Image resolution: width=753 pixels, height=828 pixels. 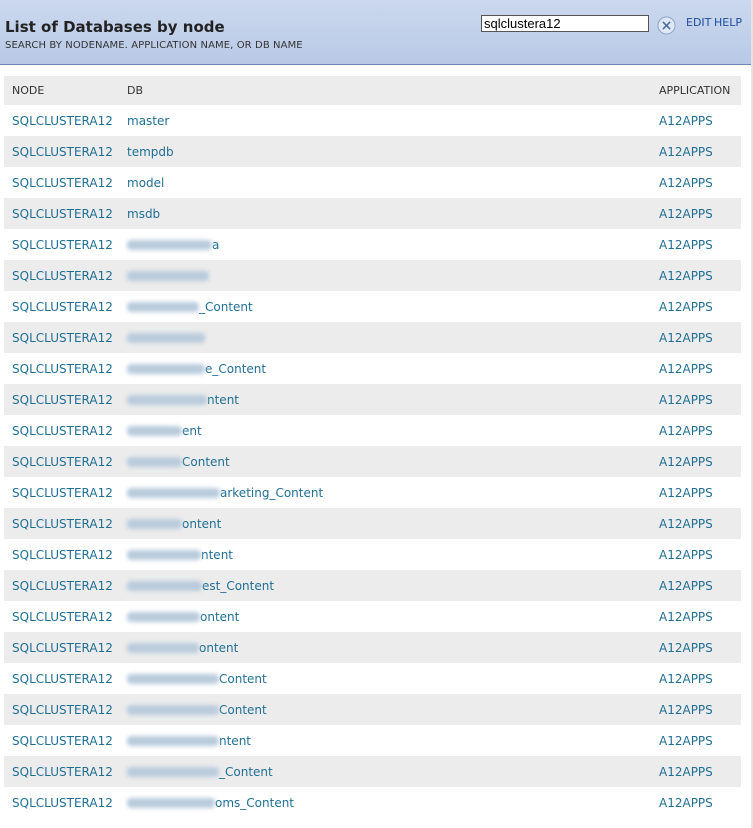 I want to click on db-link: master, so click(x=148, y=121).